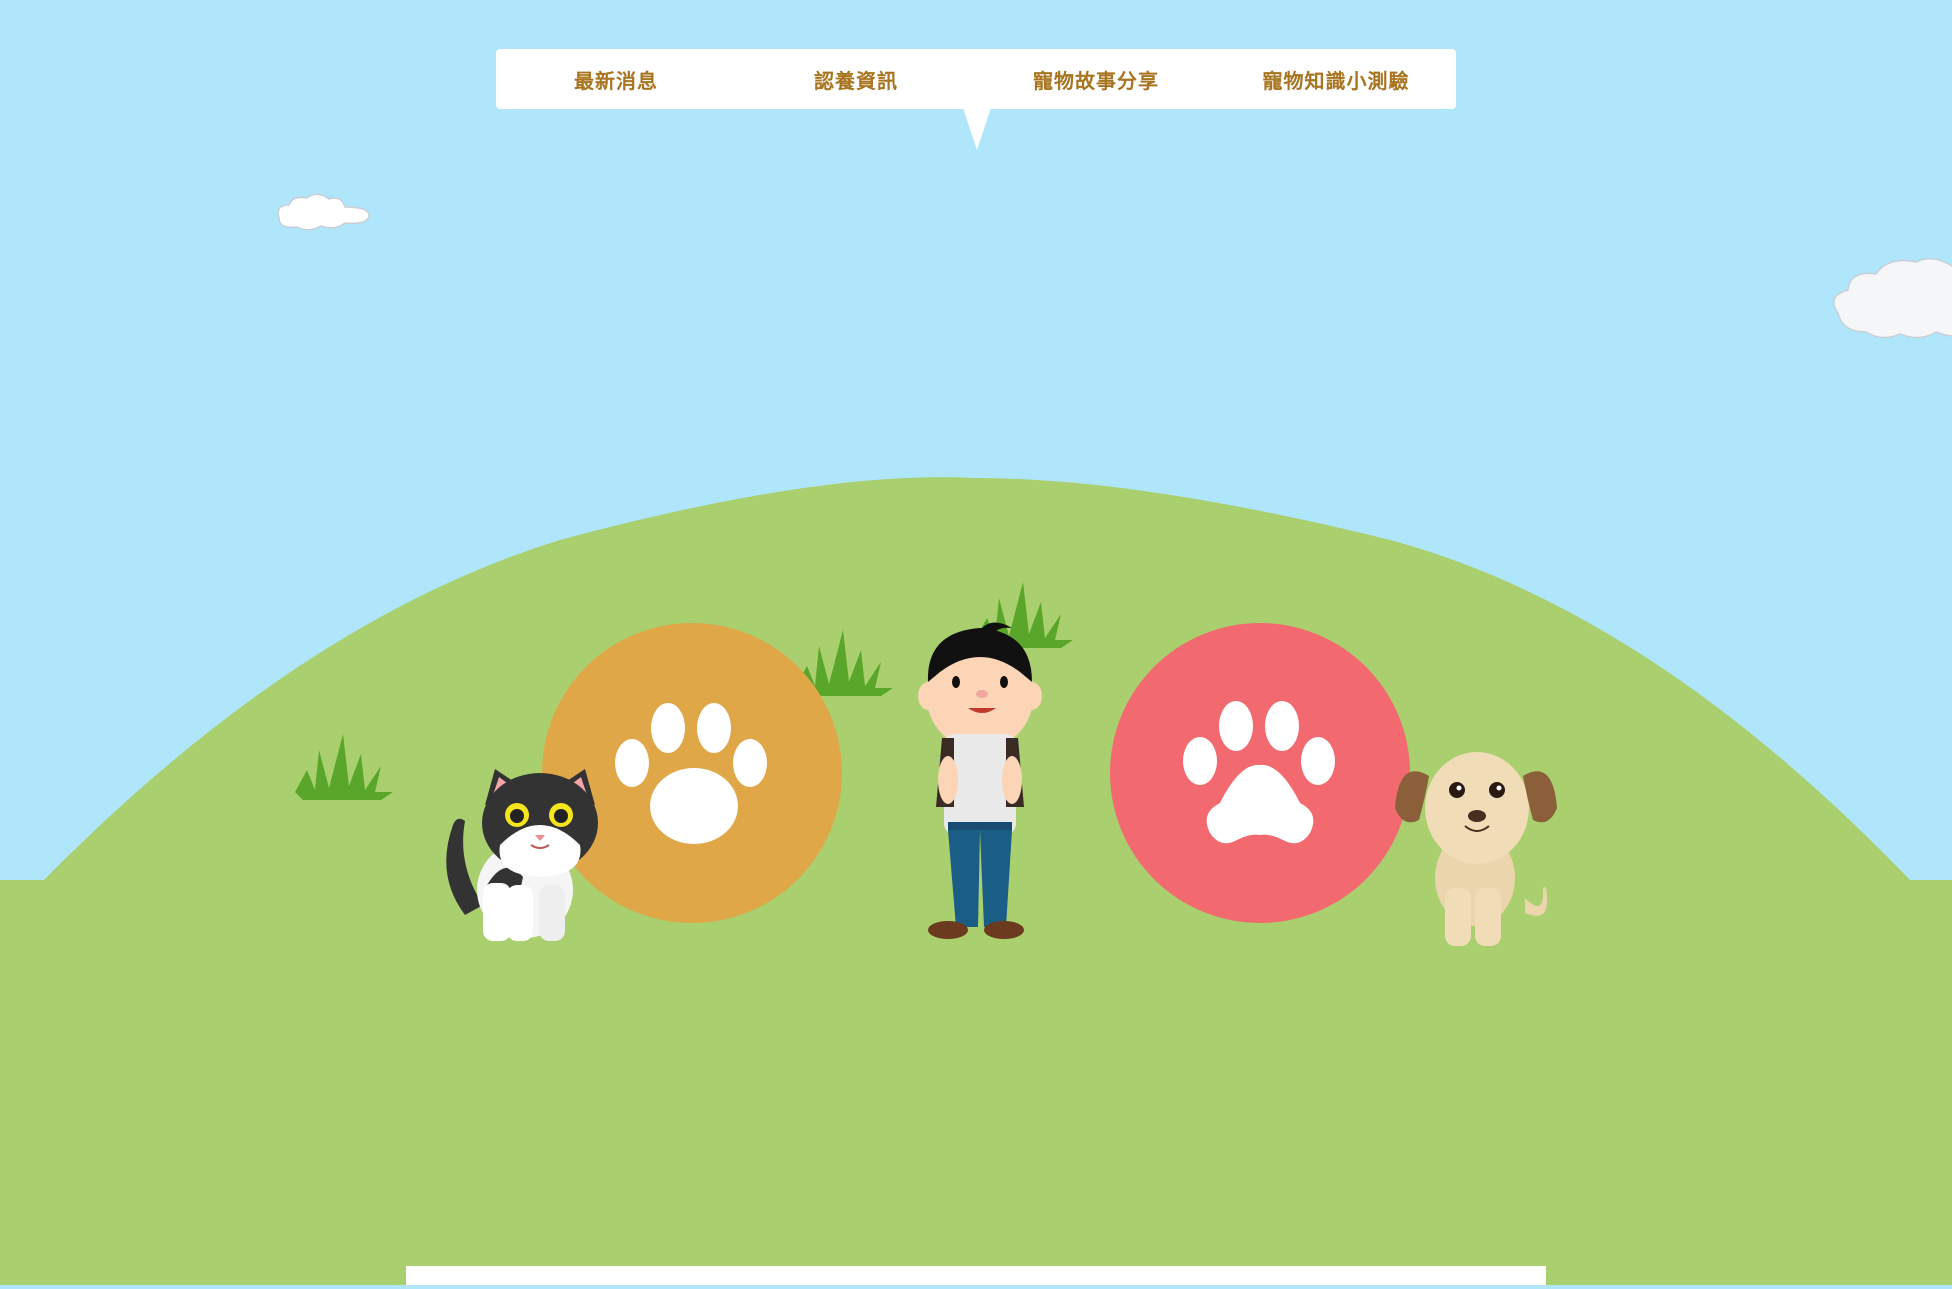 The height and width of the screenshot is (1289, 1952). What do you see at coordinates (1892, 298) in the screenshot?
I see `cloud-icon-large` at bounding box center [1892, 298].